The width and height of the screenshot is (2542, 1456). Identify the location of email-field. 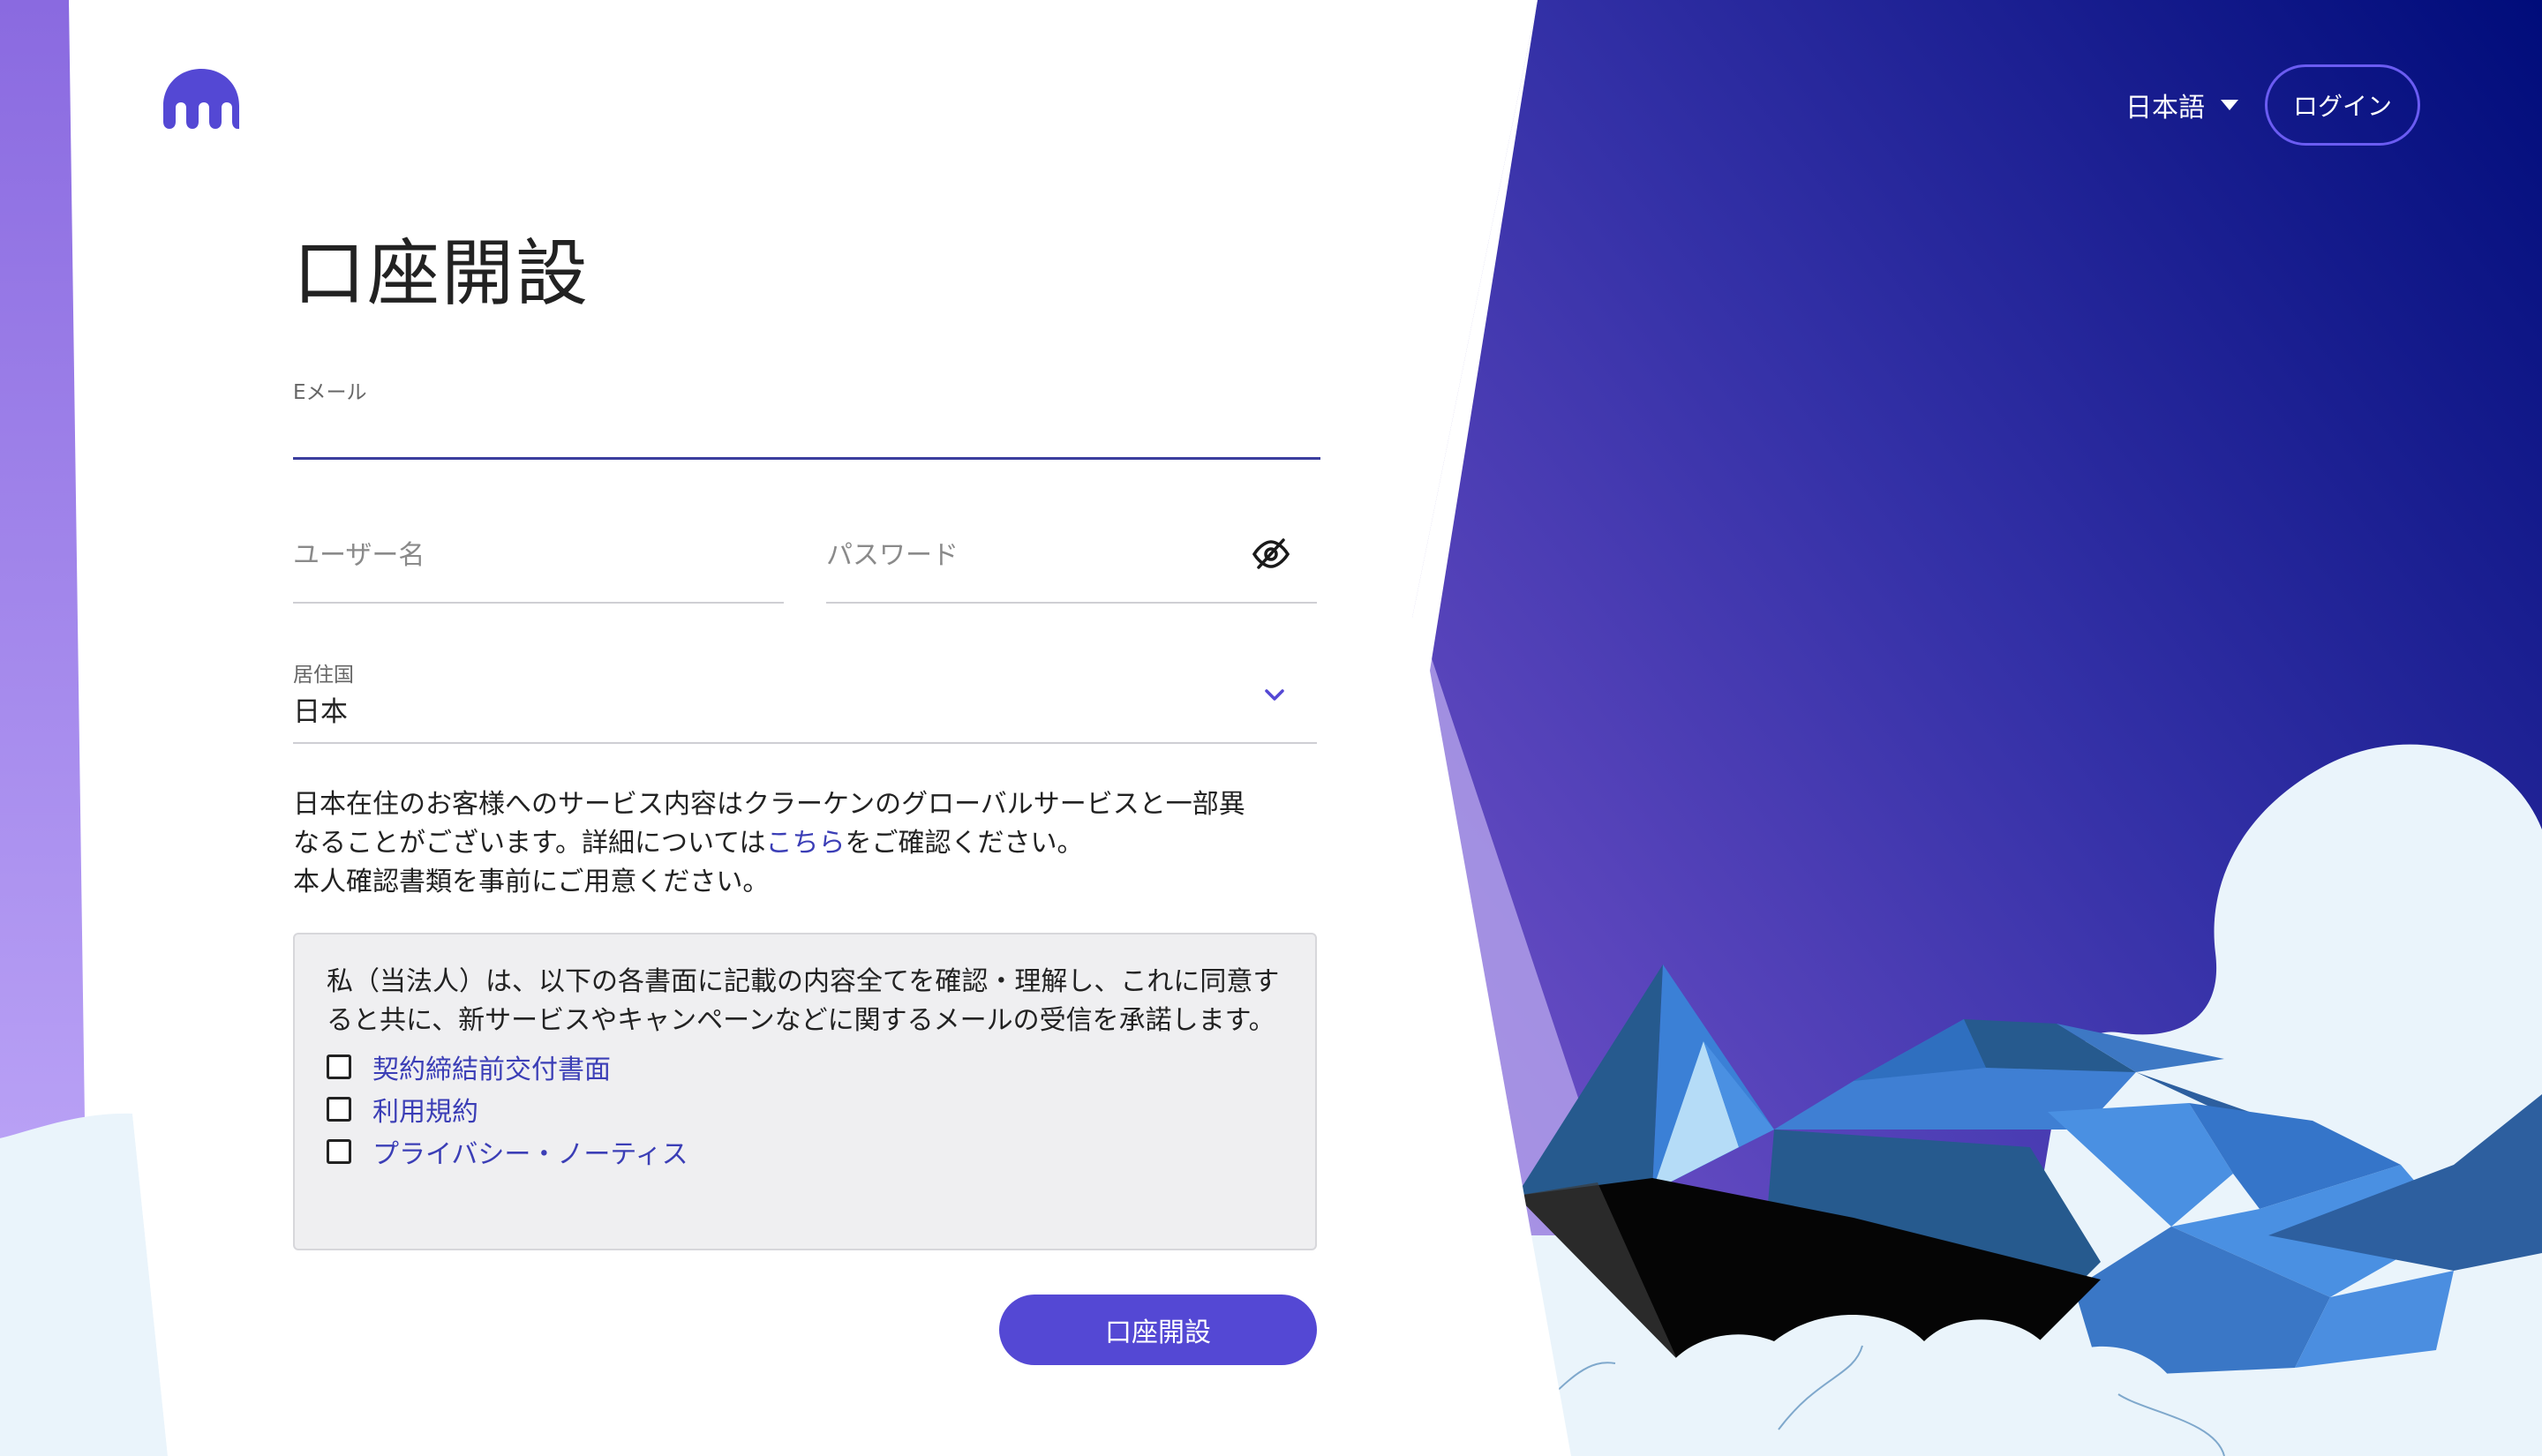
(806, 437).